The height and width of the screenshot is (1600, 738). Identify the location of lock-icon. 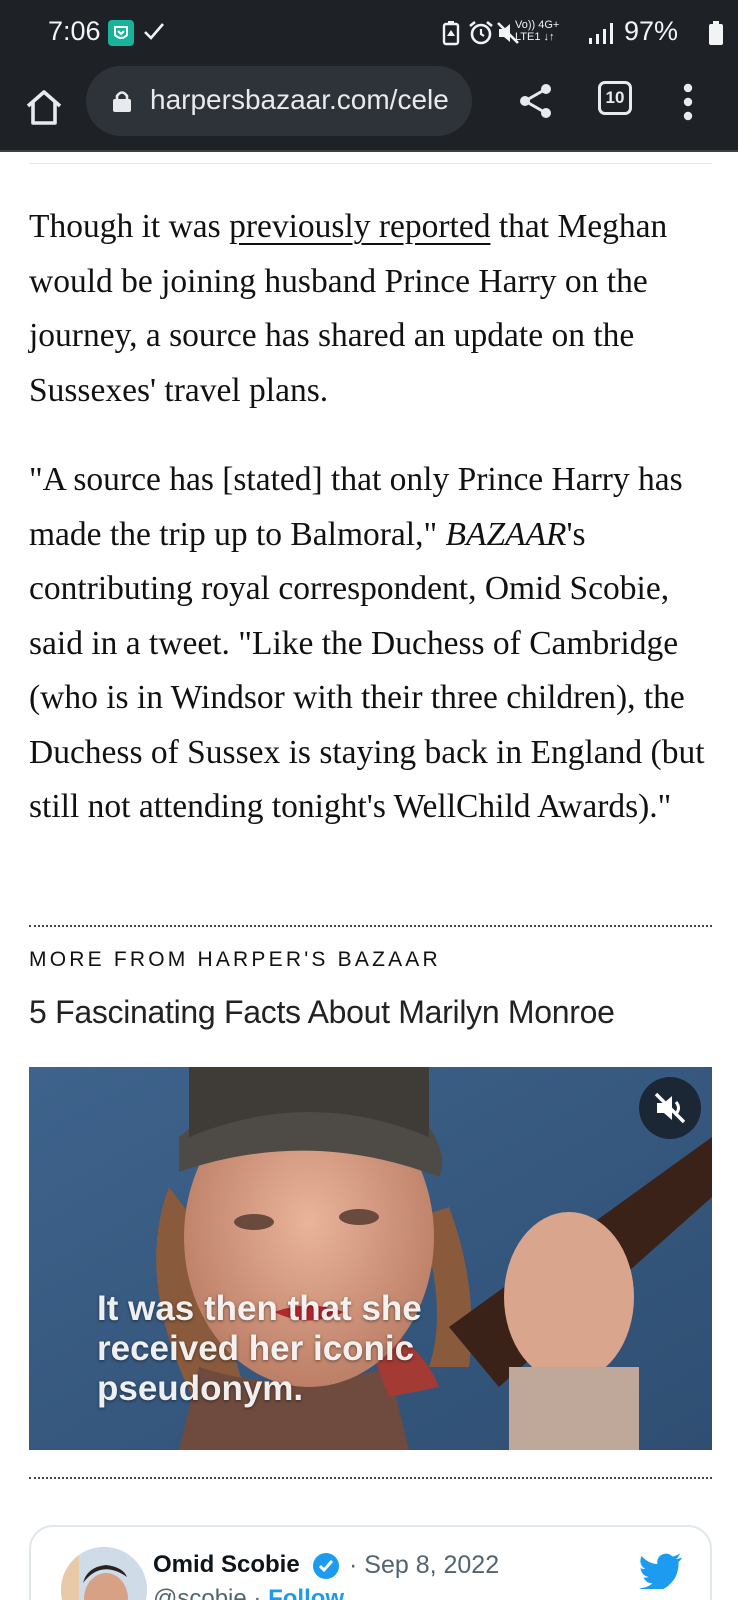
(122, 103).